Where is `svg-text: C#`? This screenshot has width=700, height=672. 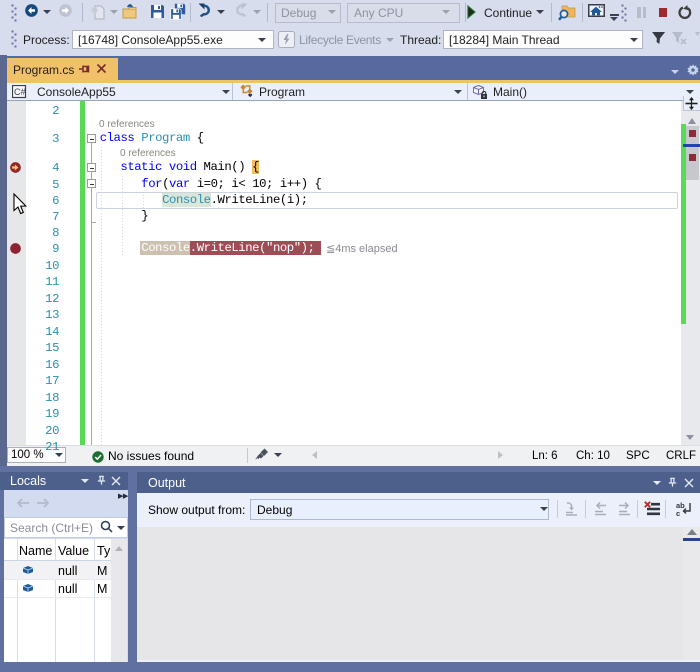 svg-text: C# is located at coordinates (20, 92).